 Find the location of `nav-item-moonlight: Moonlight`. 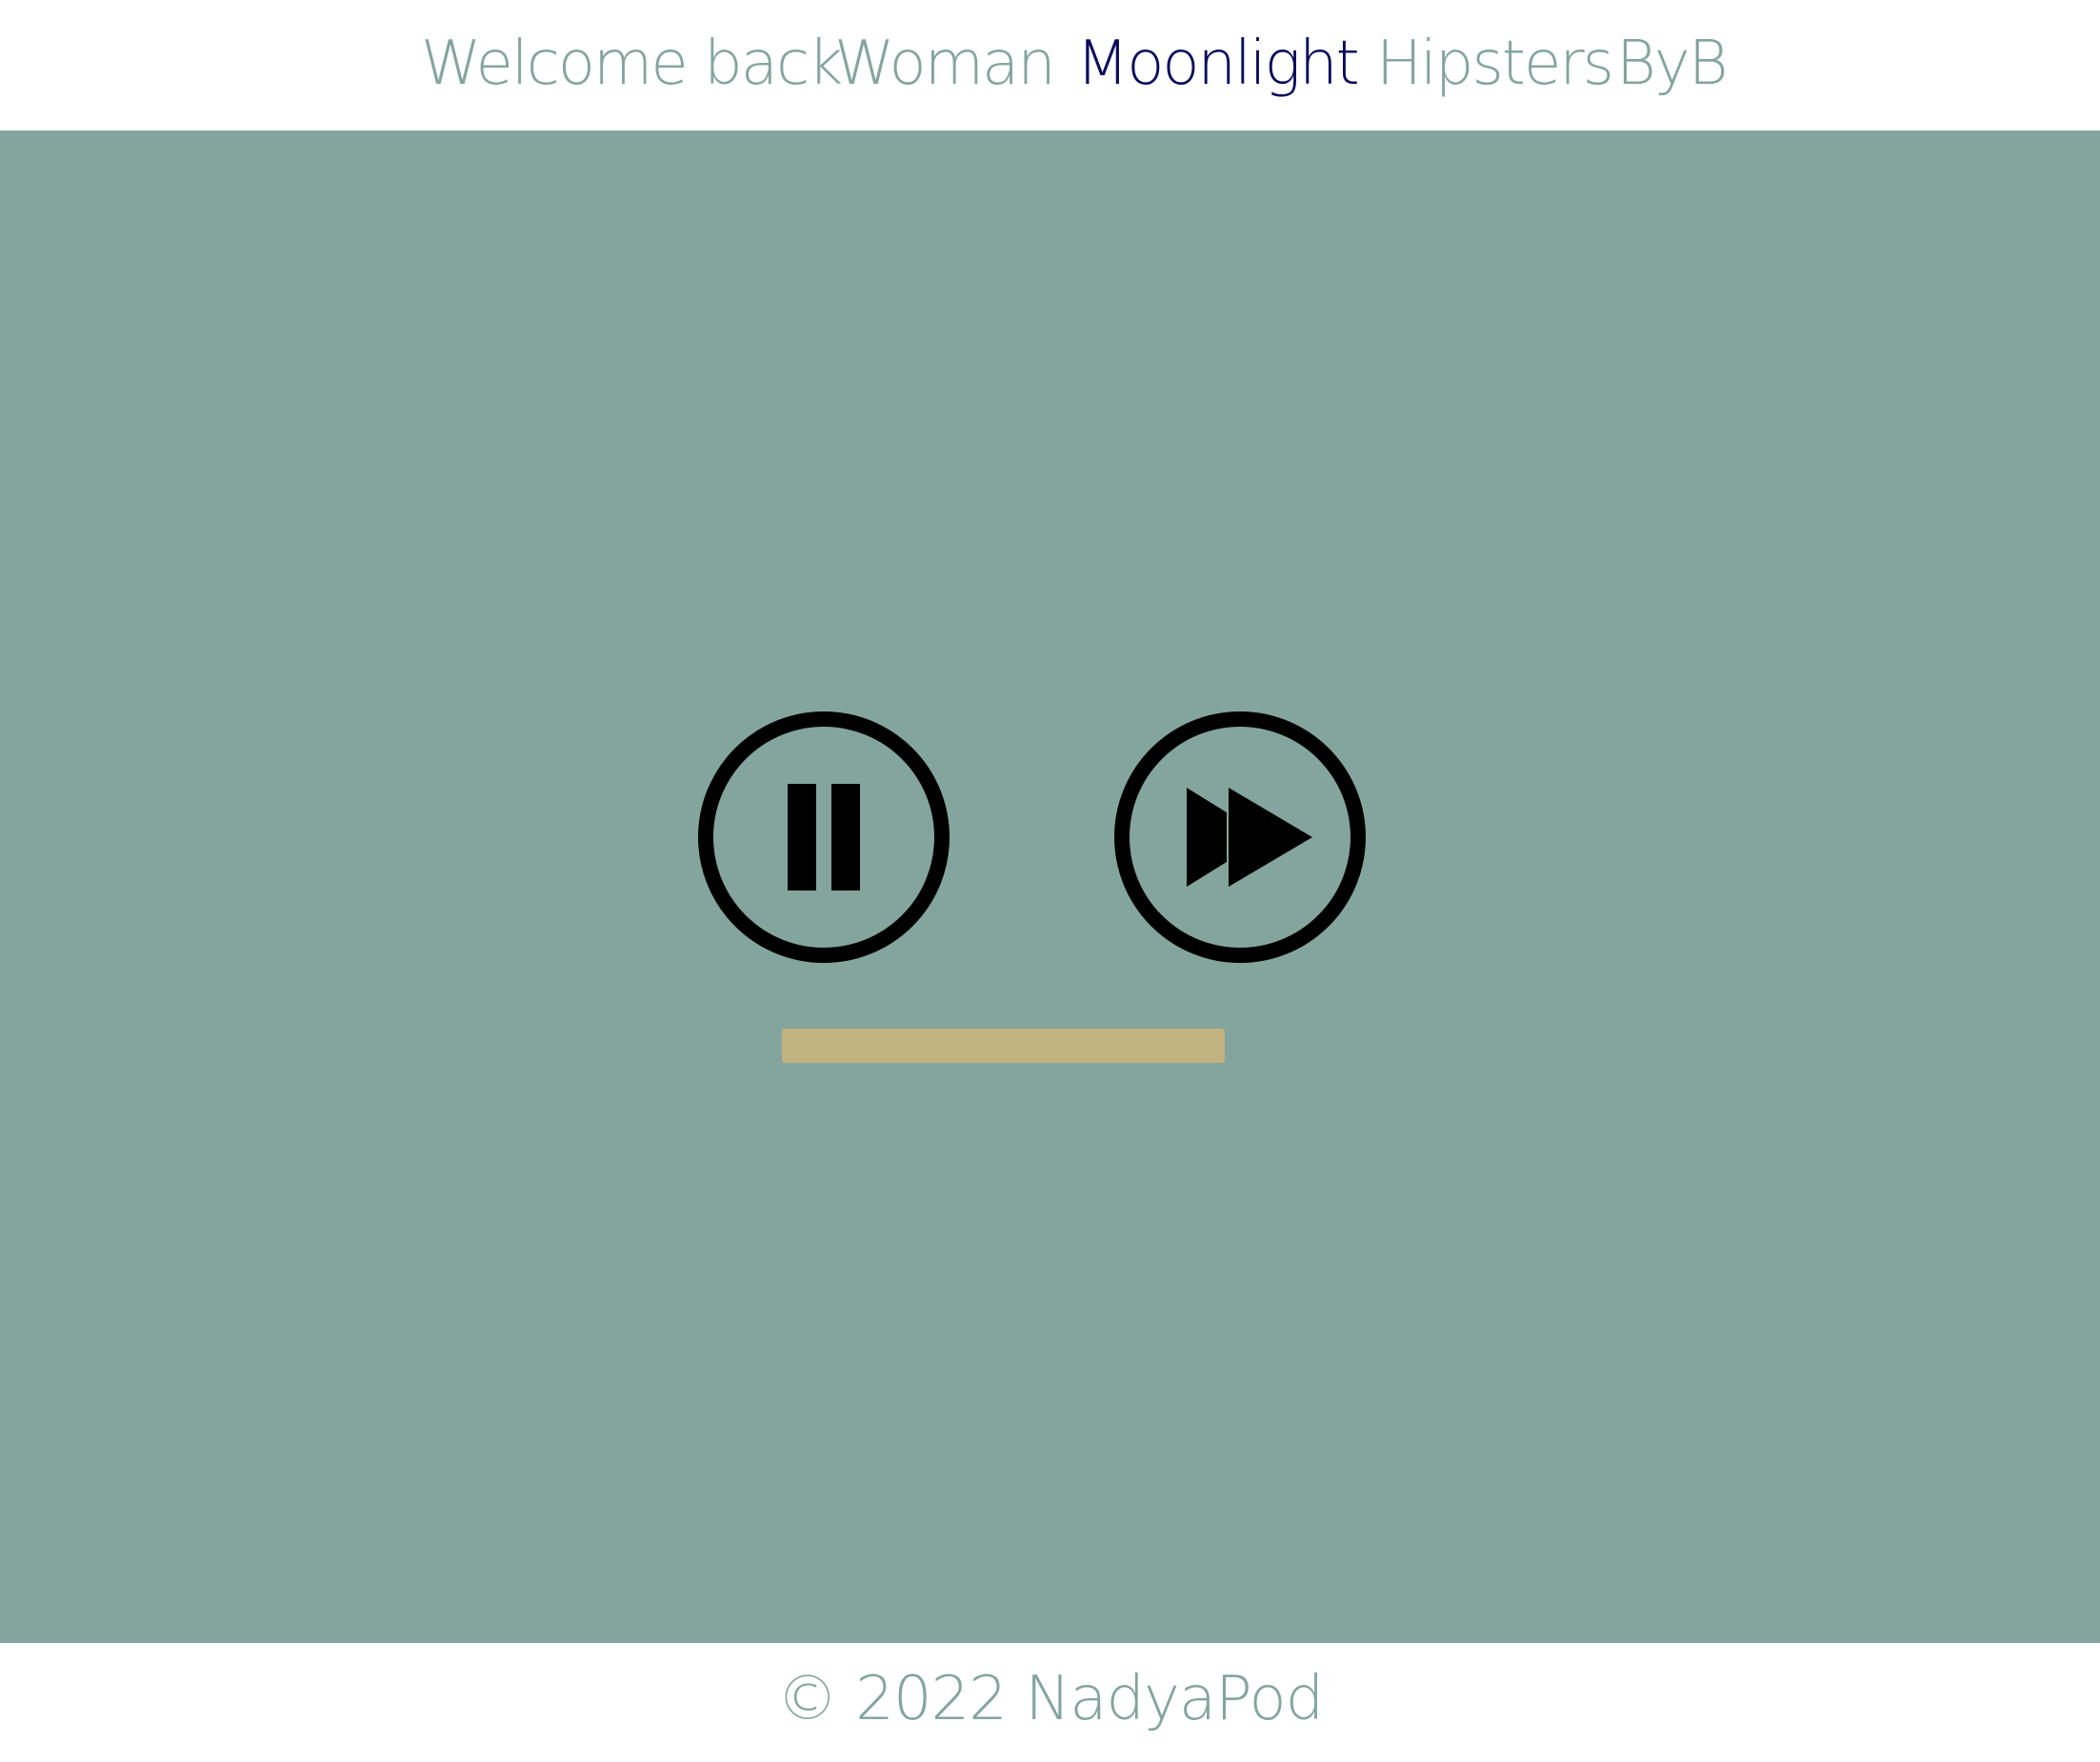

nav-item-moonlight: Moonlight is located at coordinates (1218, 64).